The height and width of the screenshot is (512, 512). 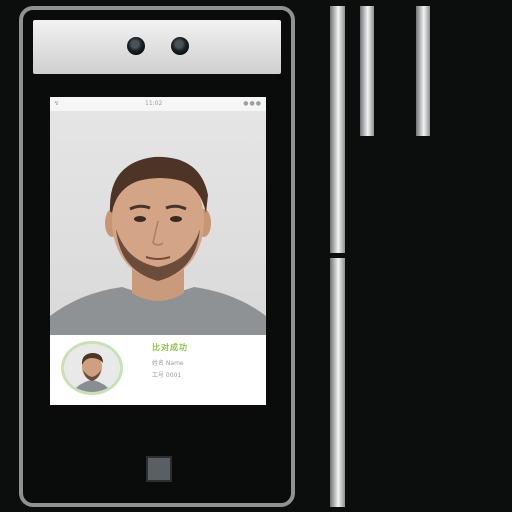 What do you see at coordinates (337, 255) in the screenshot?
I see `rail-joint` at bounding box center [337, 255].